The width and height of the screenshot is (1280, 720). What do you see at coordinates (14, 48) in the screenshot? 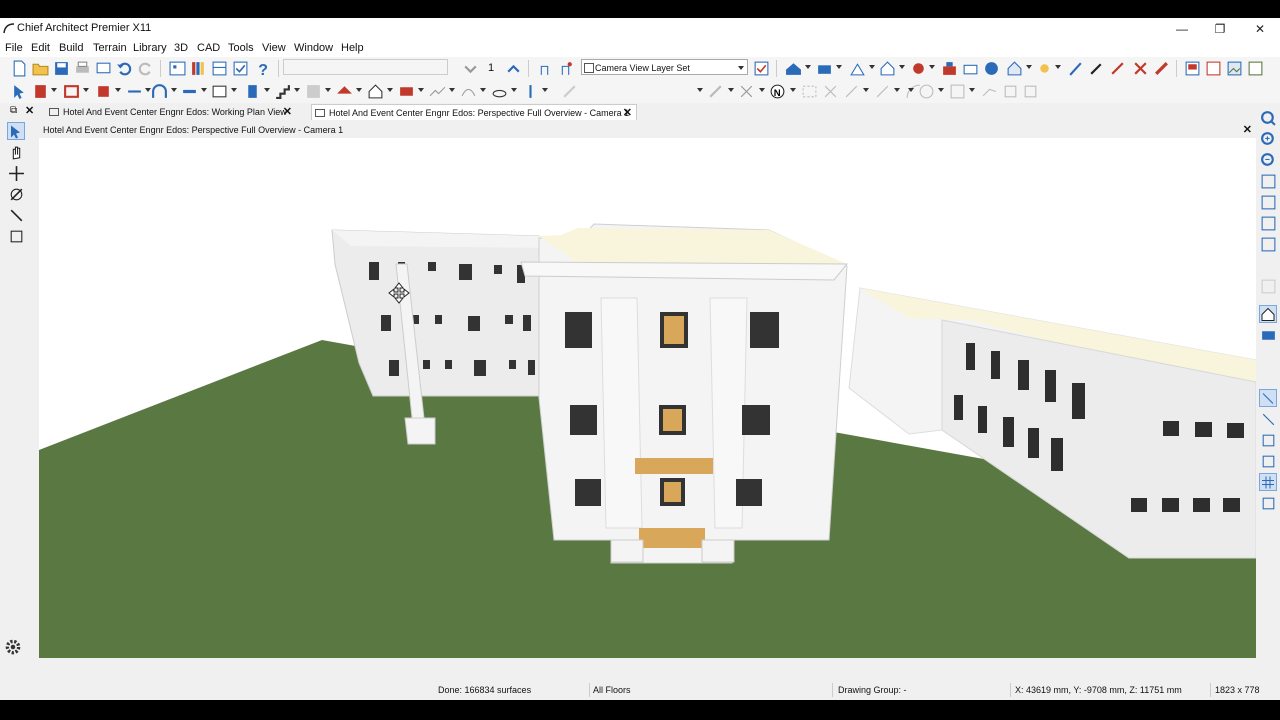
I see `menu-file: File` at bounding box center [14, 48].